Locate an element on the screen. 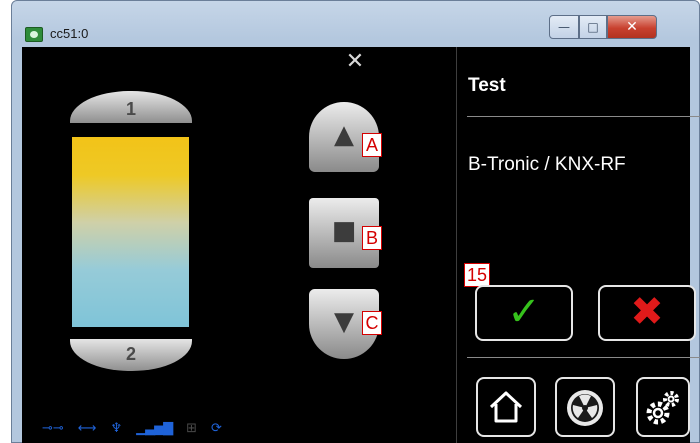 The height and width of the screenshot is (443, 700). checkmark-icon: ✓ is located at coordinates (524, 312).